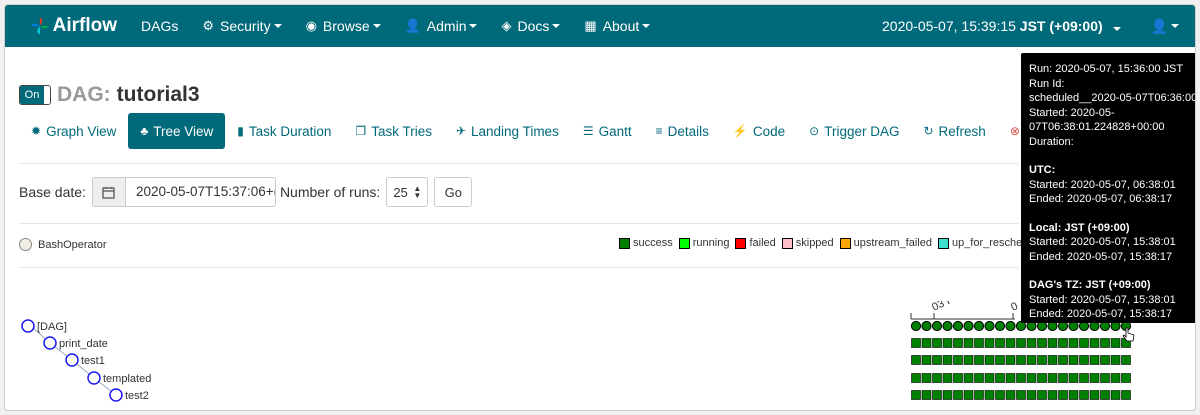  Describe the element at coordinates (159, 26) in the screenshot. I see `nav-dags: DAGs` at that location.